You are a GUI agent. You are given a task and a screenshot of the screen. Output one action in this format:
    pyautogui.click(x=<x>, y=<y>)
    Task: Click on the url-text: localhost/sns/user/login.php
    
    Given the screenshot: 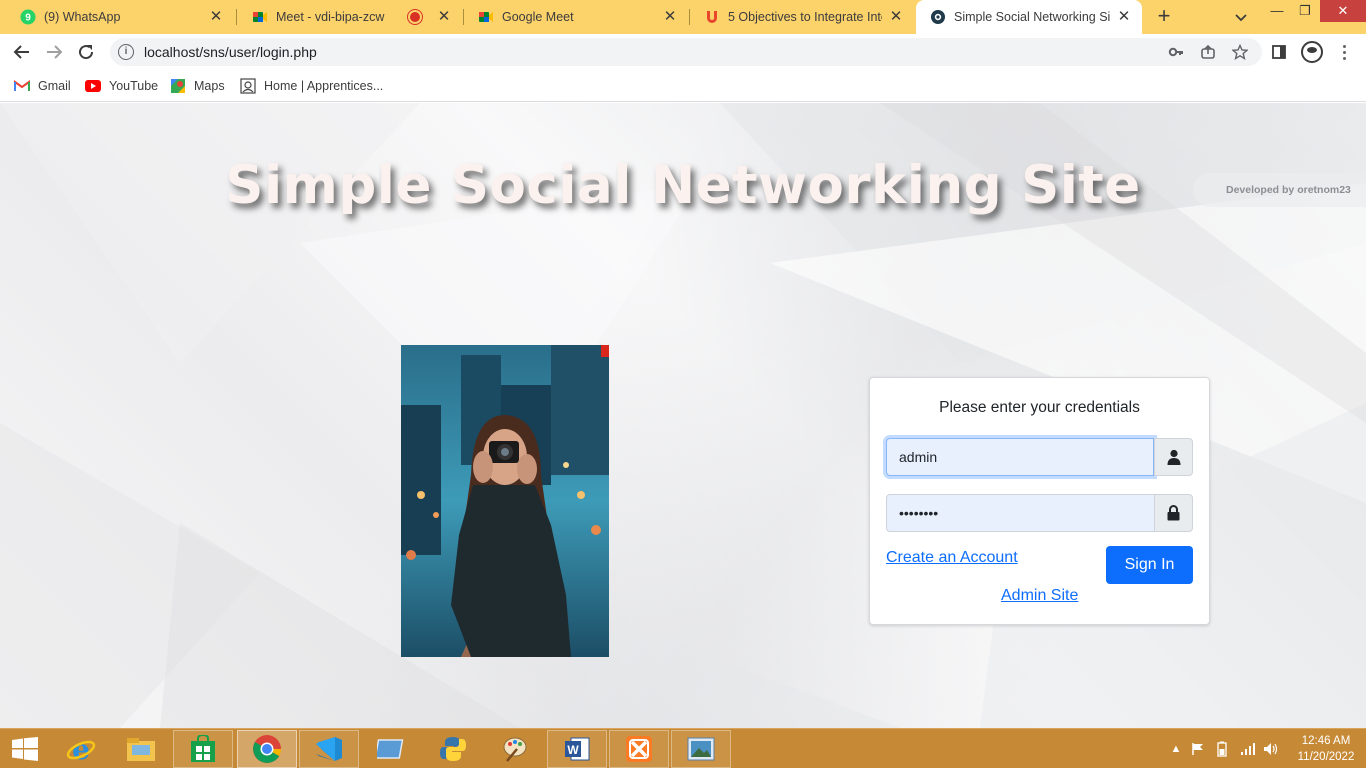 What is the action you would take?
    pyautogui.click(x=230, y=52)
    